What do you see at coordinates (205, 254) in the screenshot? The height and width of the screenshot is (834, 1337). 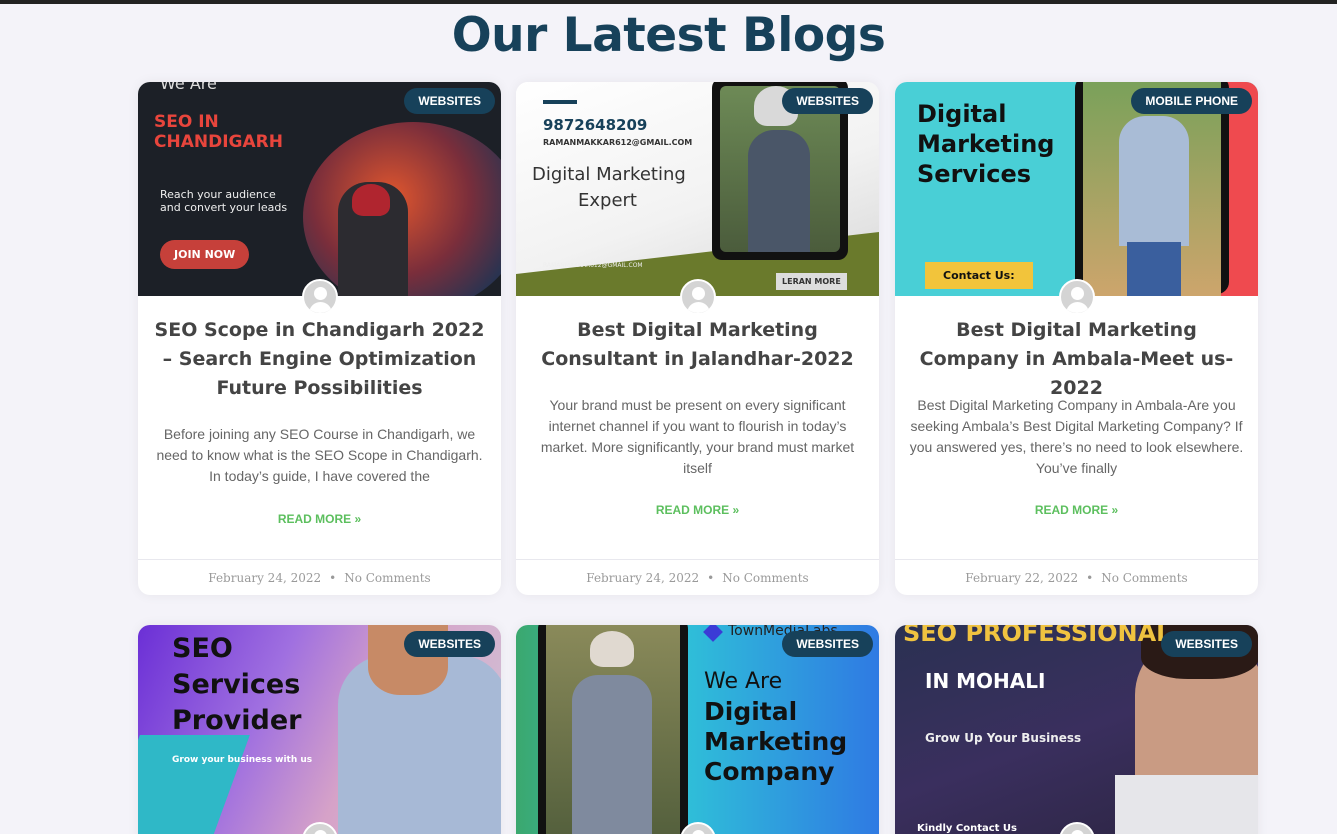 I see `image-button: JOIN NOW` at bounding box center [205, 254].